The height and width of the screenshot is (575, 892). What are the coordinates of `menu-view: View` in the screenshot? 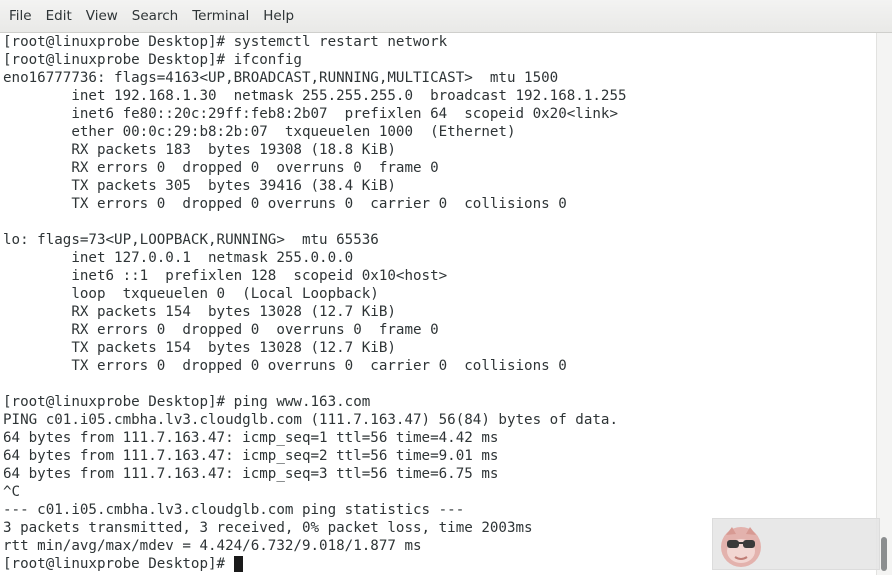 It's located at (102, 16).